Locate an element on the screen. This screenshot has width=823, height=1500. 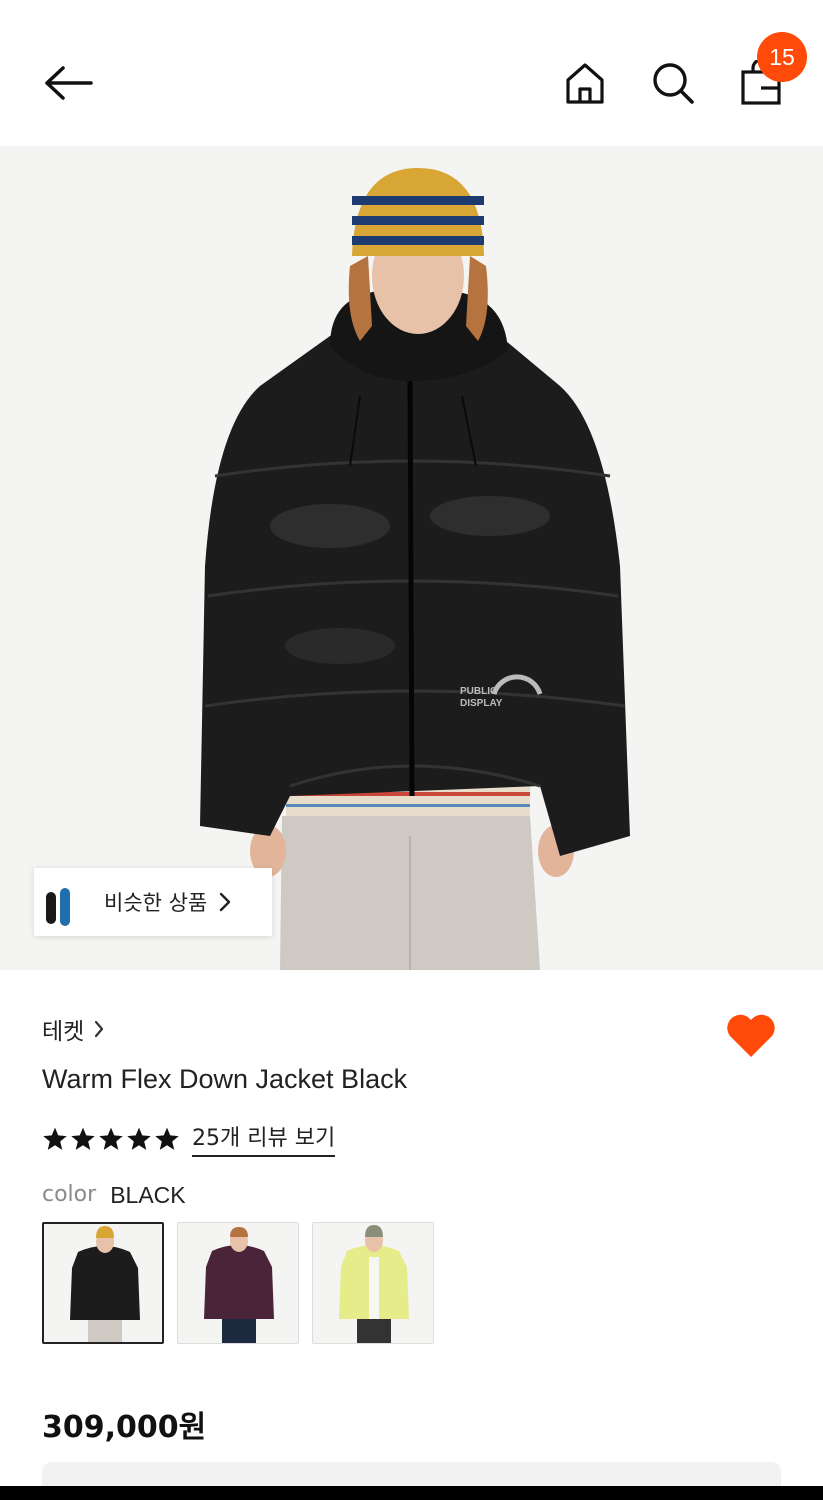
search-button is located at coordinates (673, 83).